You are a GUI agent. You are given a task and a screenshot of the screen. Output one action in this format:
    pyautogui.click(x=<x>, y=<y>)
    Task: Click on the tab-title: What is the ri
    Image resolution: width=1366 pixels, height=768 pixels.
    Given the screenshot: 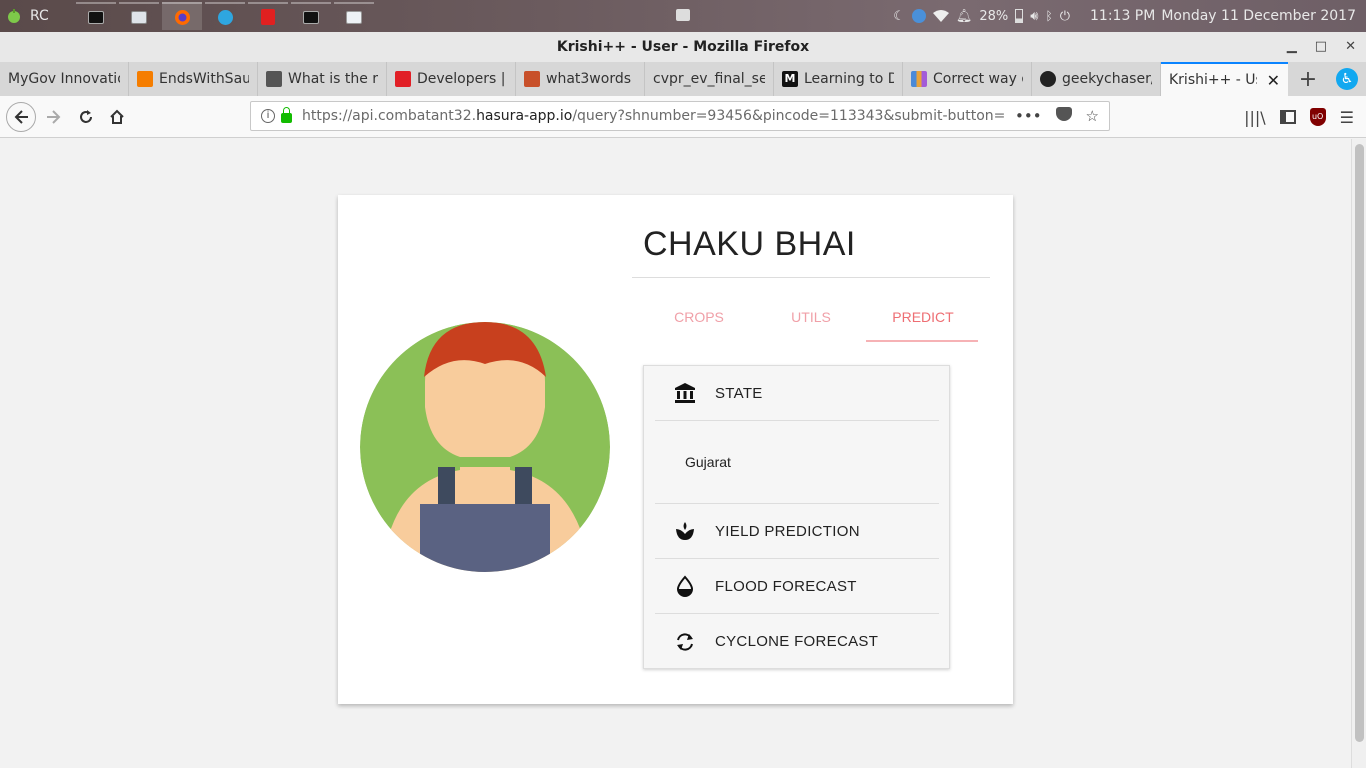 What is the action you would take?
    pyautogui.click(x=333, y=79)
    